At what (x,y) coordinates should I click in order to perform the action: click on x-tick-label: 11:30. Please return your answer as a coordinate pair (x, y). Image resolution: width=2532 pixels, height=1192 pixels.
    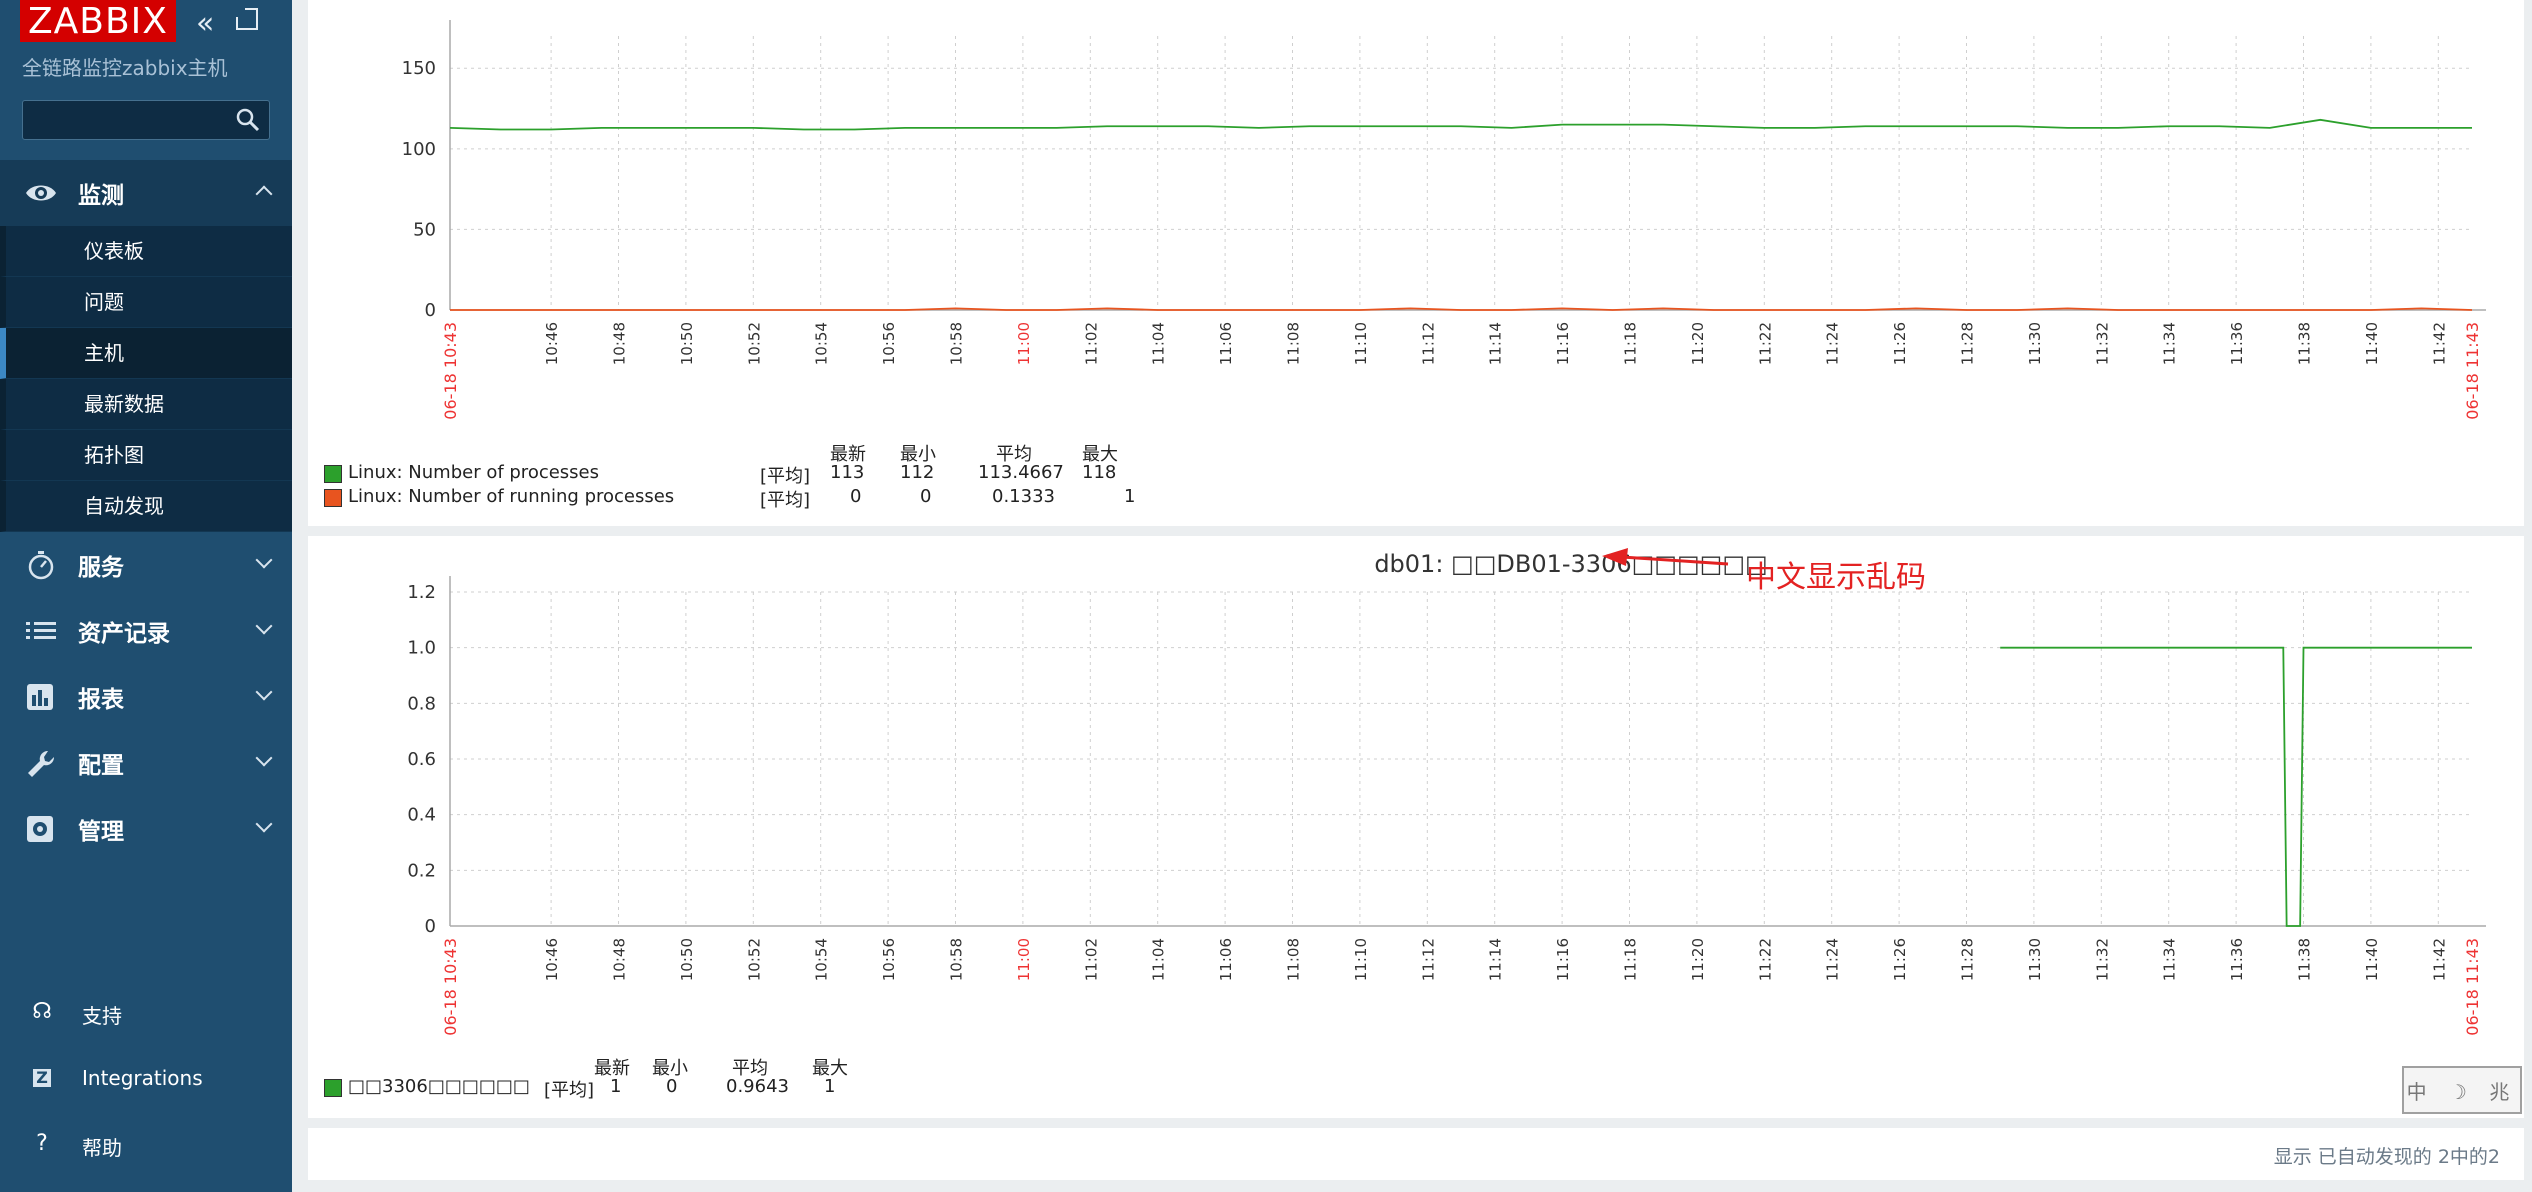
    Looking at the image, I should click on (2035, 343).